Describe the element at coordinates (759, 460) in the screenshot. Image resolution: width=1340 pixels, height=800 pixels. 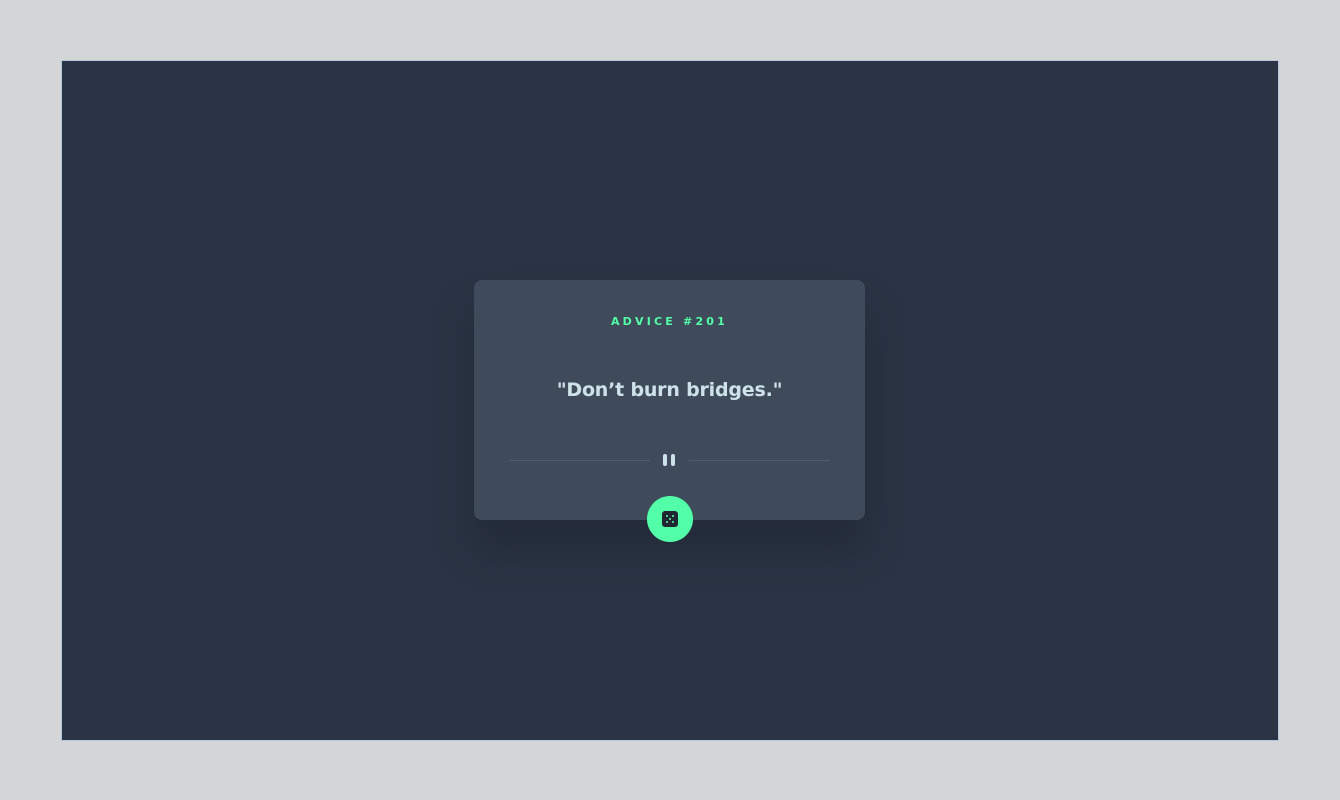
I see `divider-line-right` at that location.